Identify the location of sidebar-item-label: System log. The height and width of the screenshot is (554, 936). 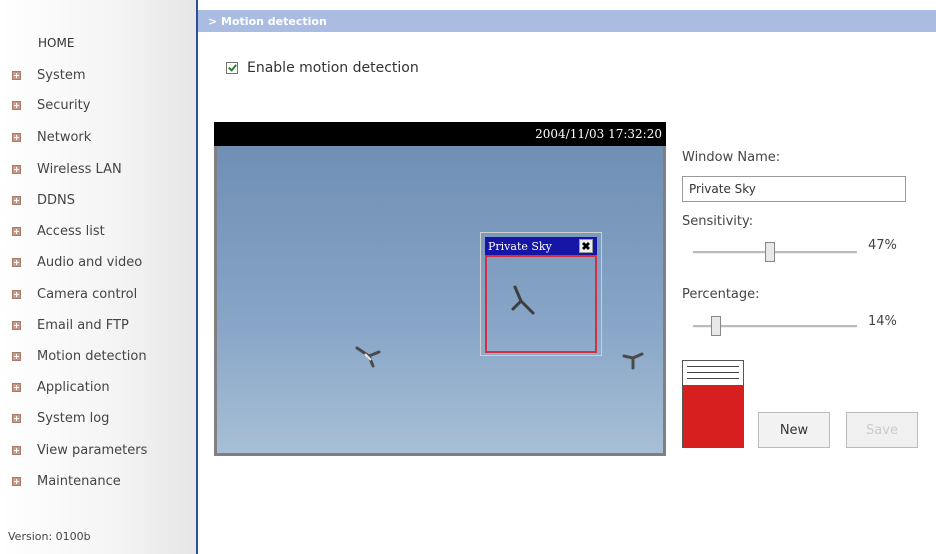
(73, 418).